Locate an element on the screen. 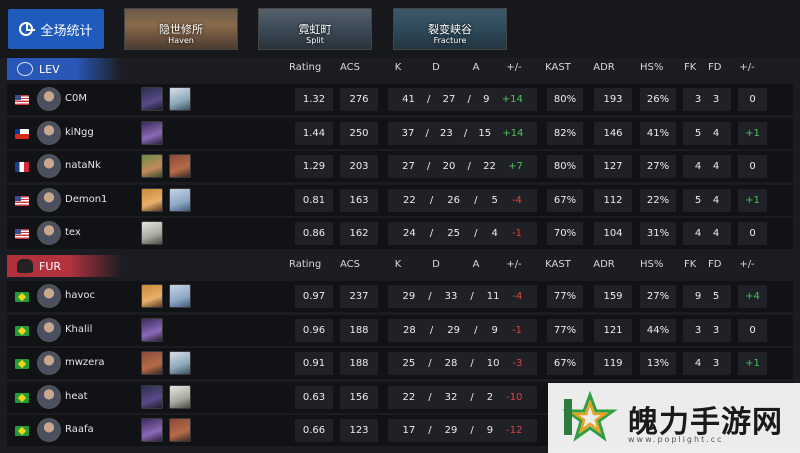  kda-values: 29 / 33 / 11 -4 is located at coordinates (462, 296).